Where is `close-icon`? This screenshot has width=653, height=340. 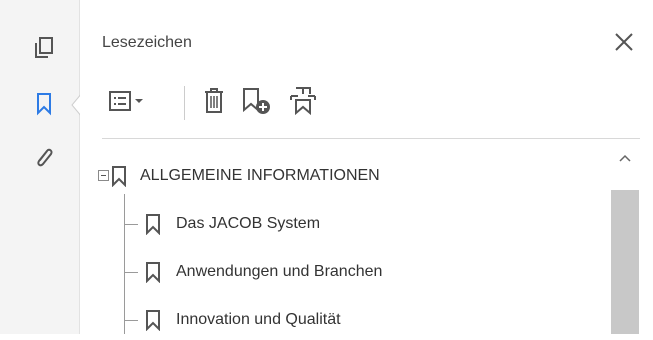
close-icon is located at coordinates (624, 42).